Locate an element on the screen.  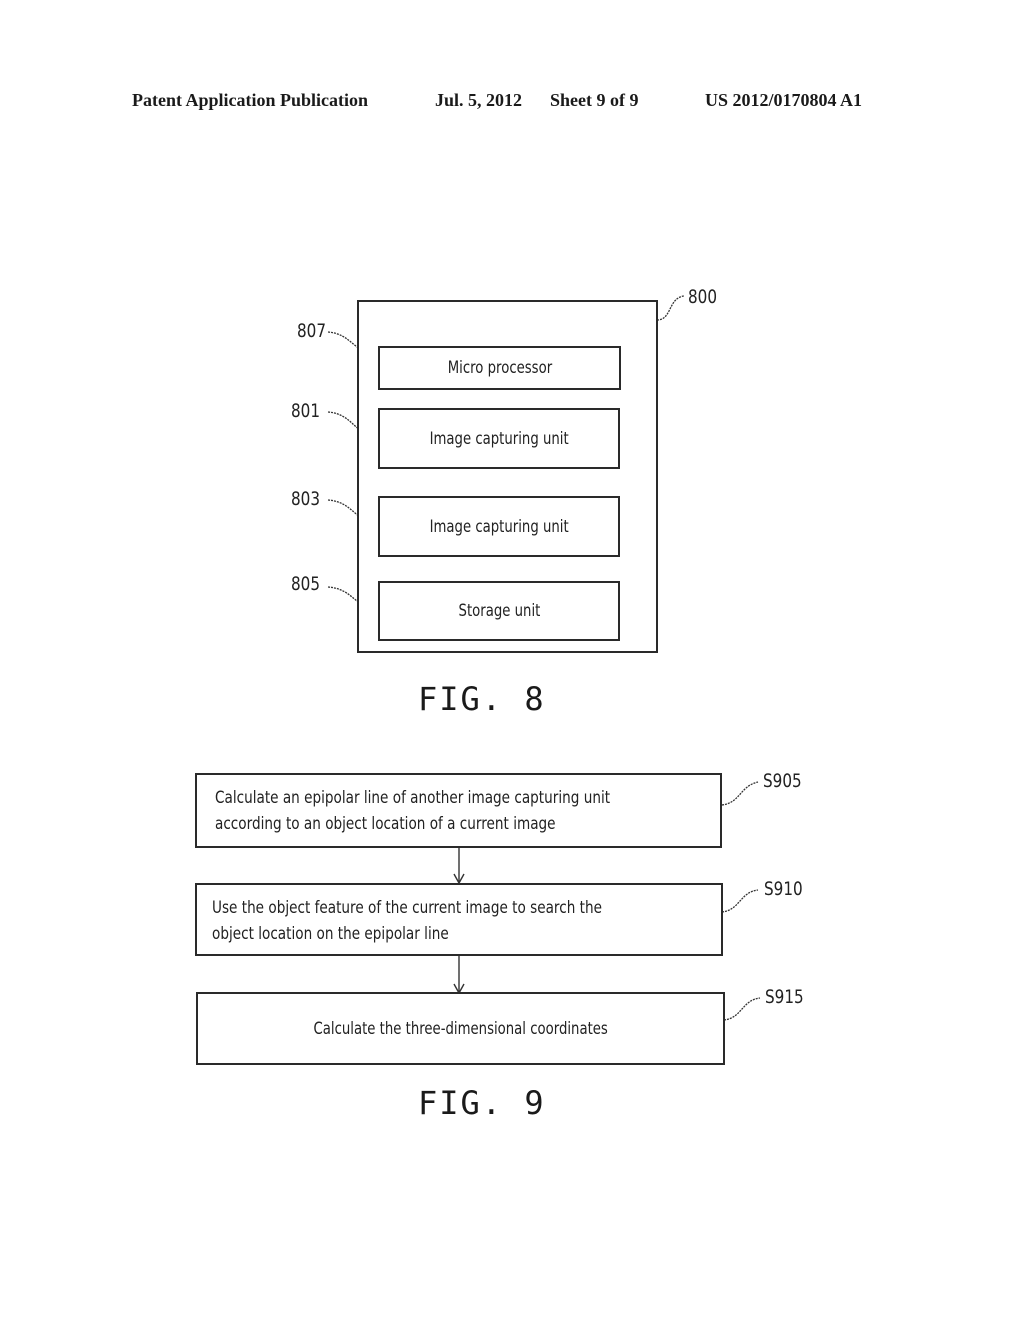
block-label: Micro processor is located at coordinates (499, 368).